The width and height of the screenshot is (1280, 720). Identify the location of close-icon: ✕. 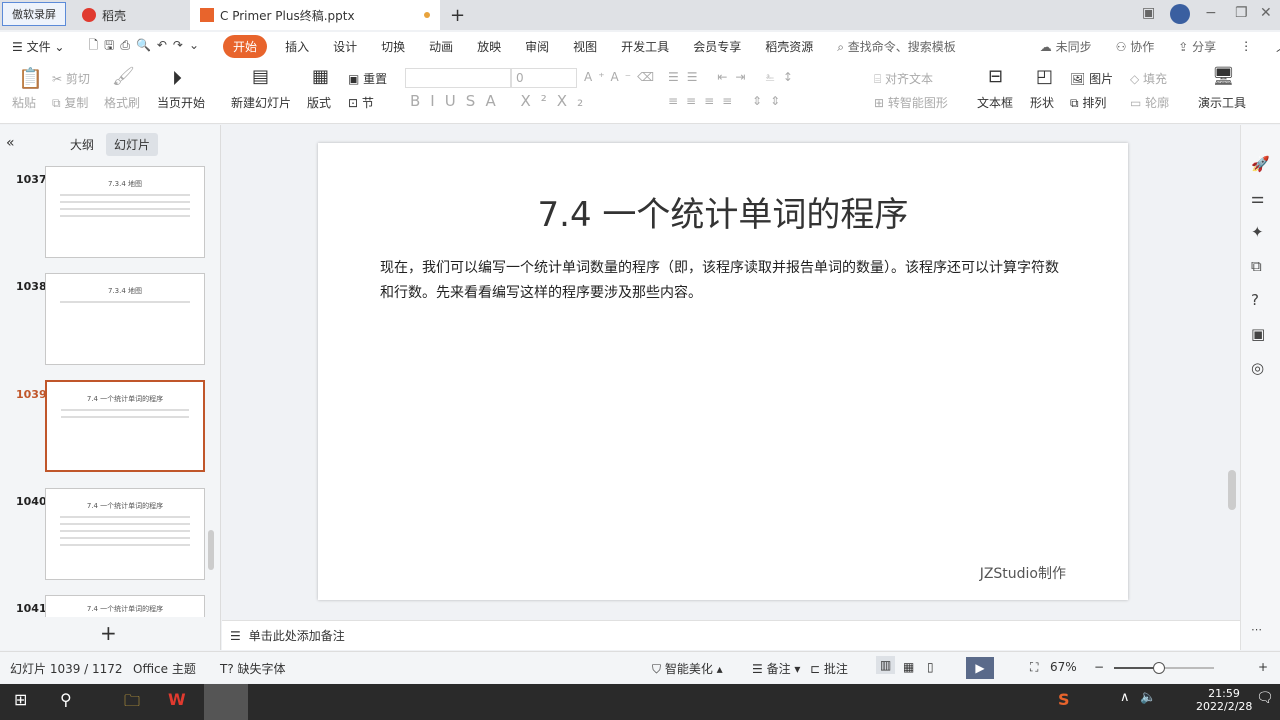
(1266, 13).